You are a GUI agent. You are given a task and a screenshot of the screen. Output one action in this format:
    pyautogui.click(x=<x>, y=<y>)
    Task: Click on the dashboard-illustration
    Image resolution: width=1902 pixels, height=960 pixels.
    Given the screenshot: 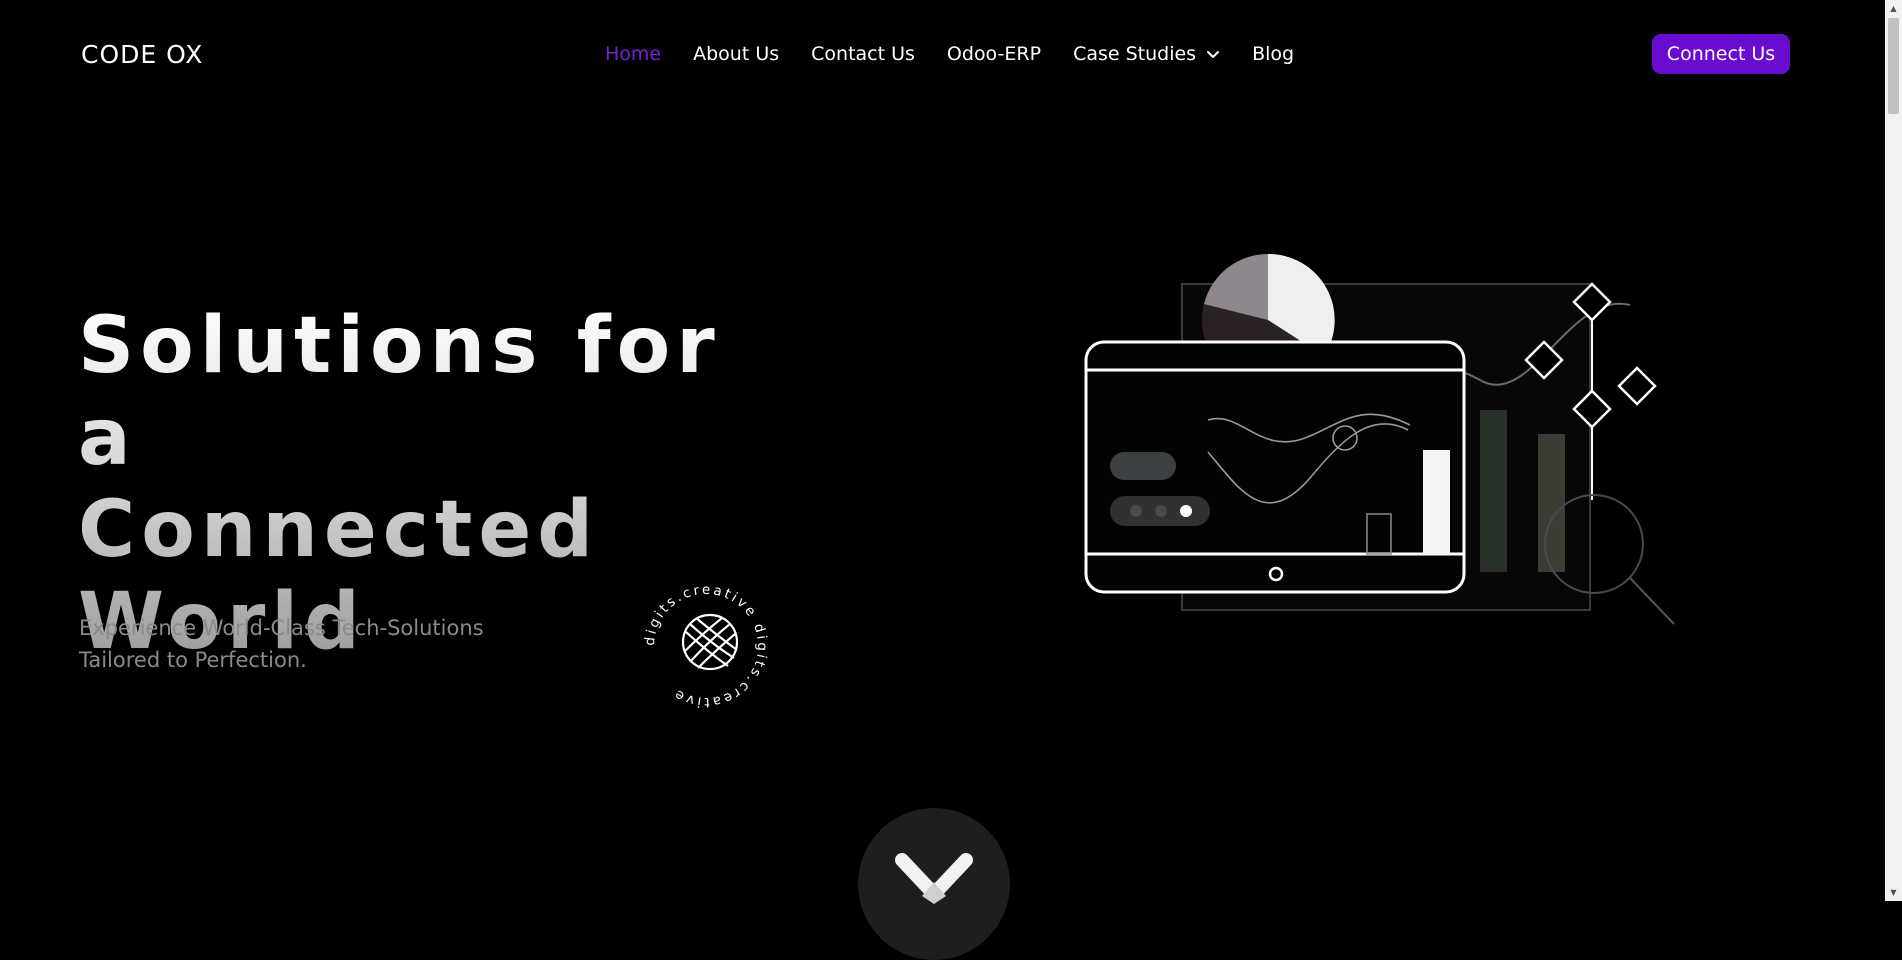 What is the action you would take?
    pyautogui.click(x=1379, y=439)
    